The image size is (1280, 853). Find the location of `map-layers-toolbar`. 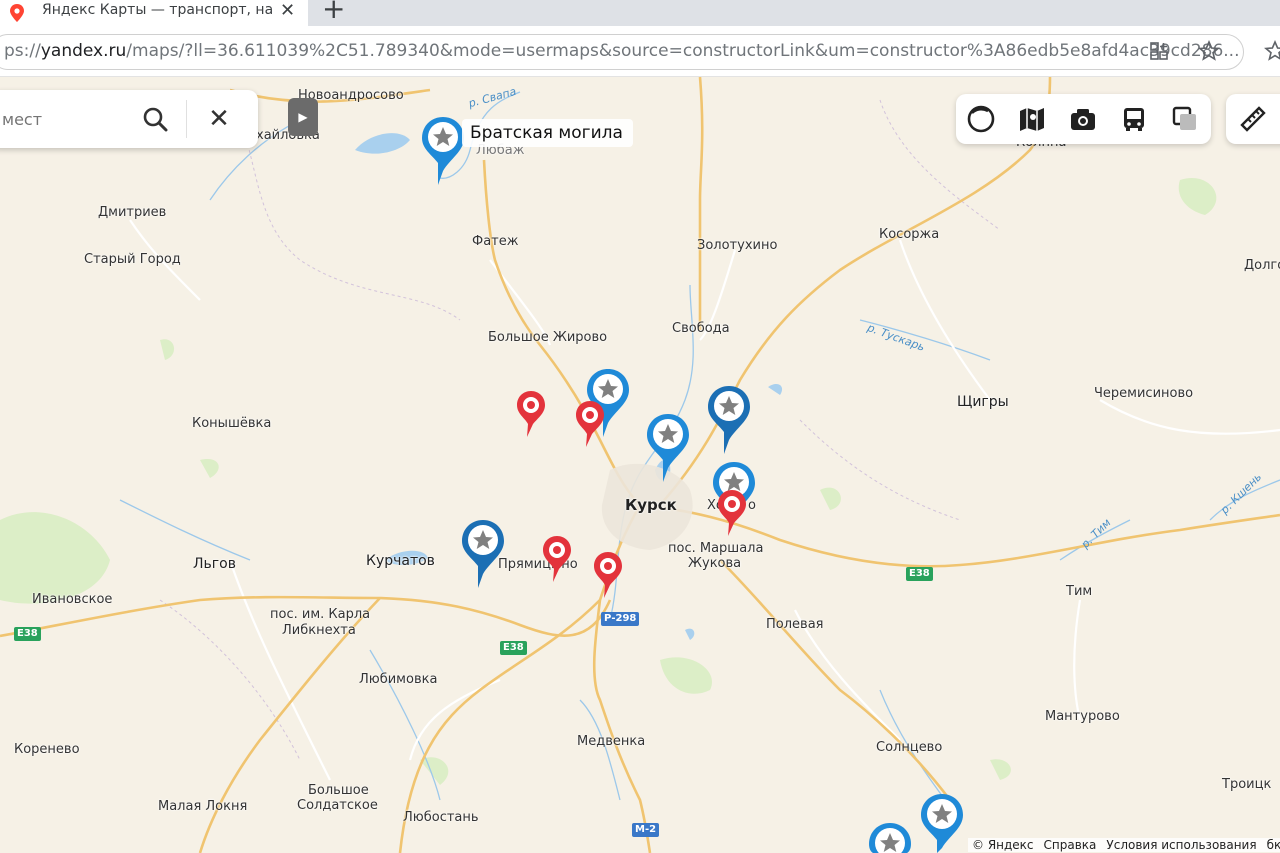

map-layers-toolbar is located at coordinates (1083, 119).